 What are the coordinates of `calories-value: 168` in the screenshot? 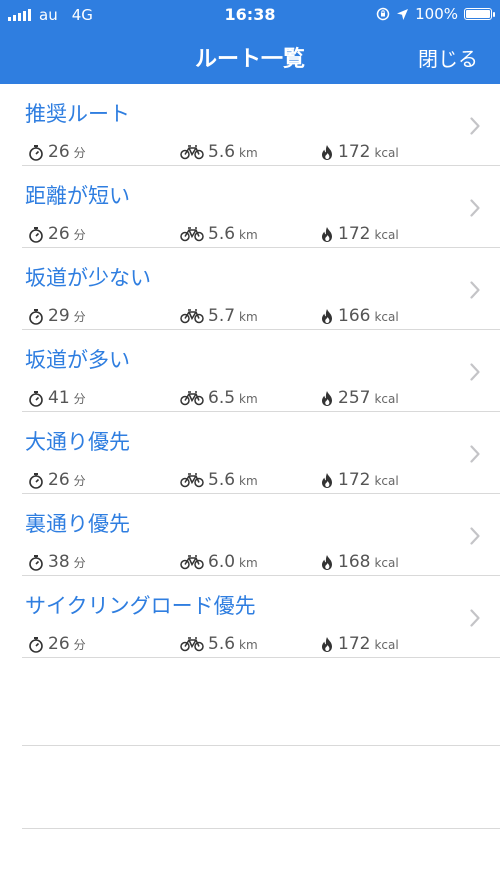 It's located at (354, 562).